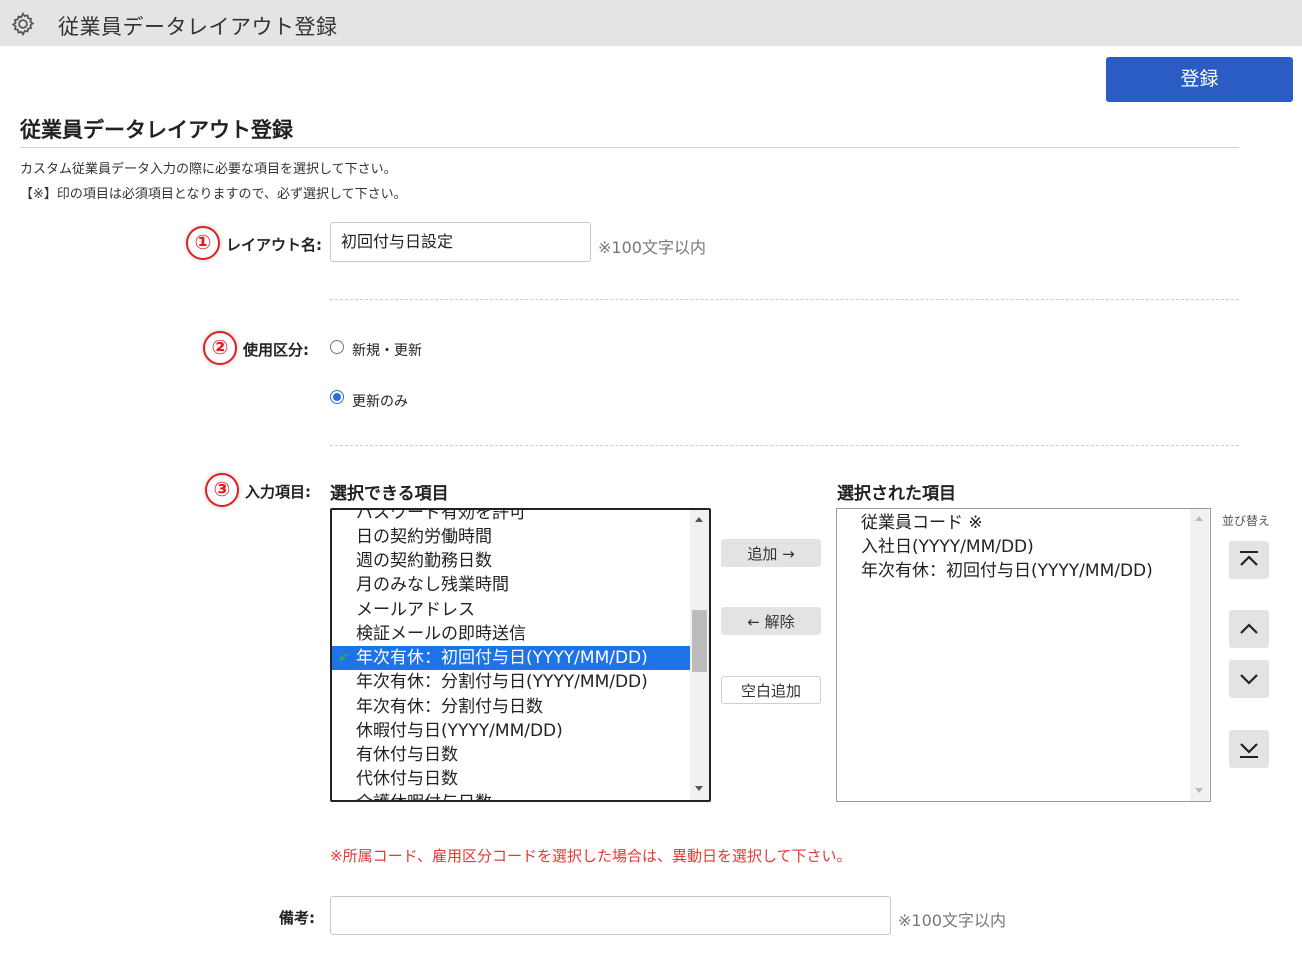 This screenshot has width=1302, height=960. Describe the element at coordinates (502, 658) in the screenshot. I see `list-item-label: 年次有休：初回付与日(YYYY/MM/DD)` at that location.